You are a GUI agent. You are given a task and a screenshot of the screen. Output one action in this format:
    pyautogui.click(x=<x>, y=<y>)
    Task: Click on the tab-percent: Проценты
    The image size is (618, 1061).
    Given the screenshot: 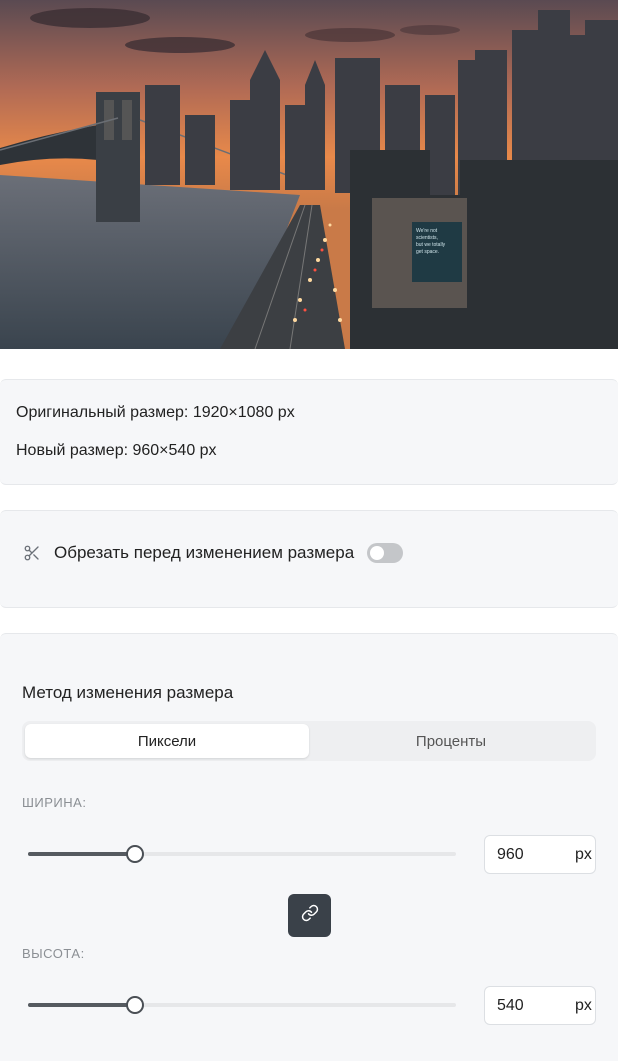 What is the action you would take?
    pyautogui.click(x=451, y=741)
    